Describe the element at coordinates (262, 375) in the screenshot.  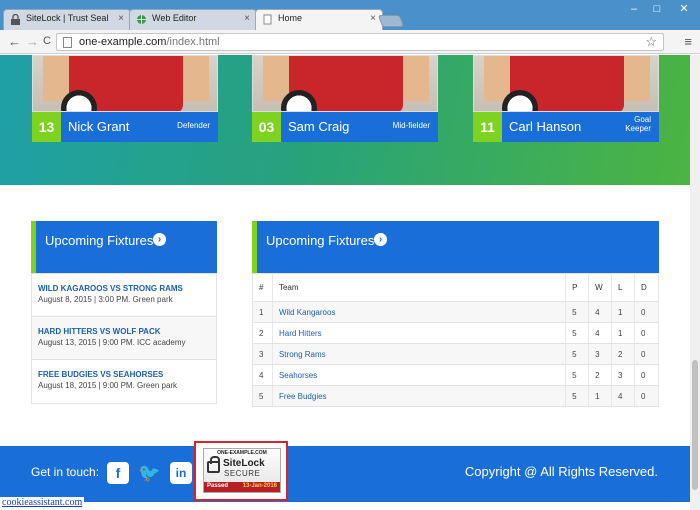
I see `rank-cell: 4` at that location.